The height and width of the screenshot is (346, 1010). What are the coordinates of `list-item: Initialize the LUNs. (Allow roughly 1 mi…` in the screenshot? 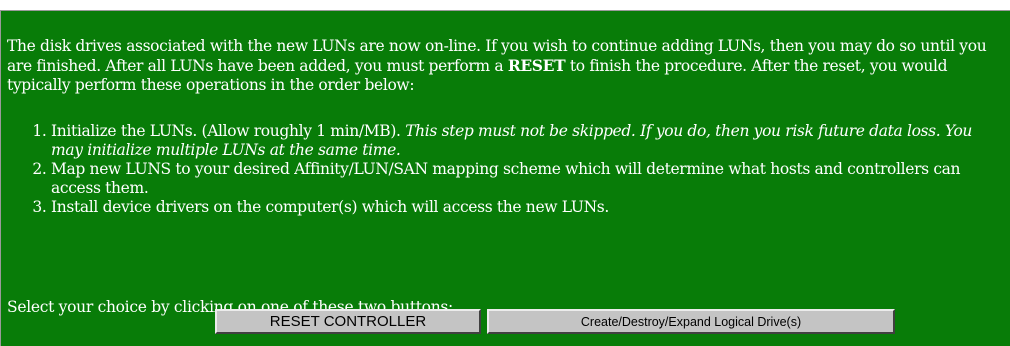 It's located at (529, 141).